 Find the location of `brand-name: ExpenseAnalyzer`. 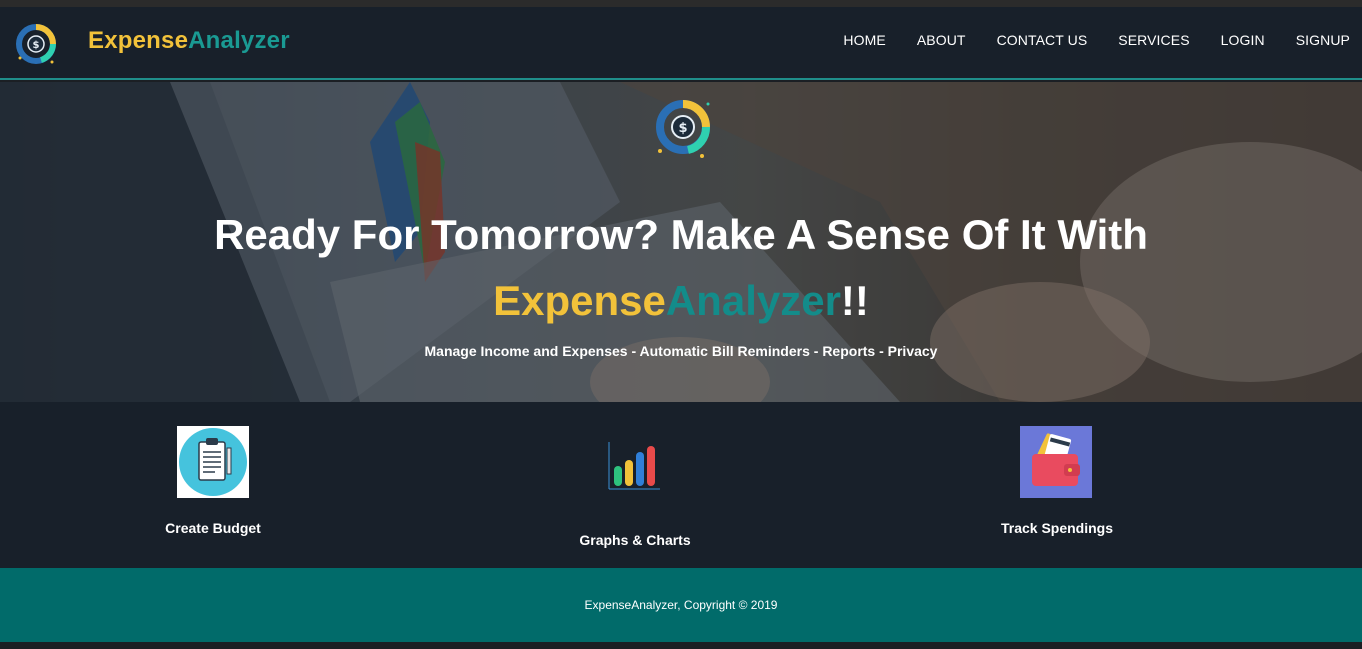

brand-name: ExpenseAnalyzer is located at coordinates (189, 41).